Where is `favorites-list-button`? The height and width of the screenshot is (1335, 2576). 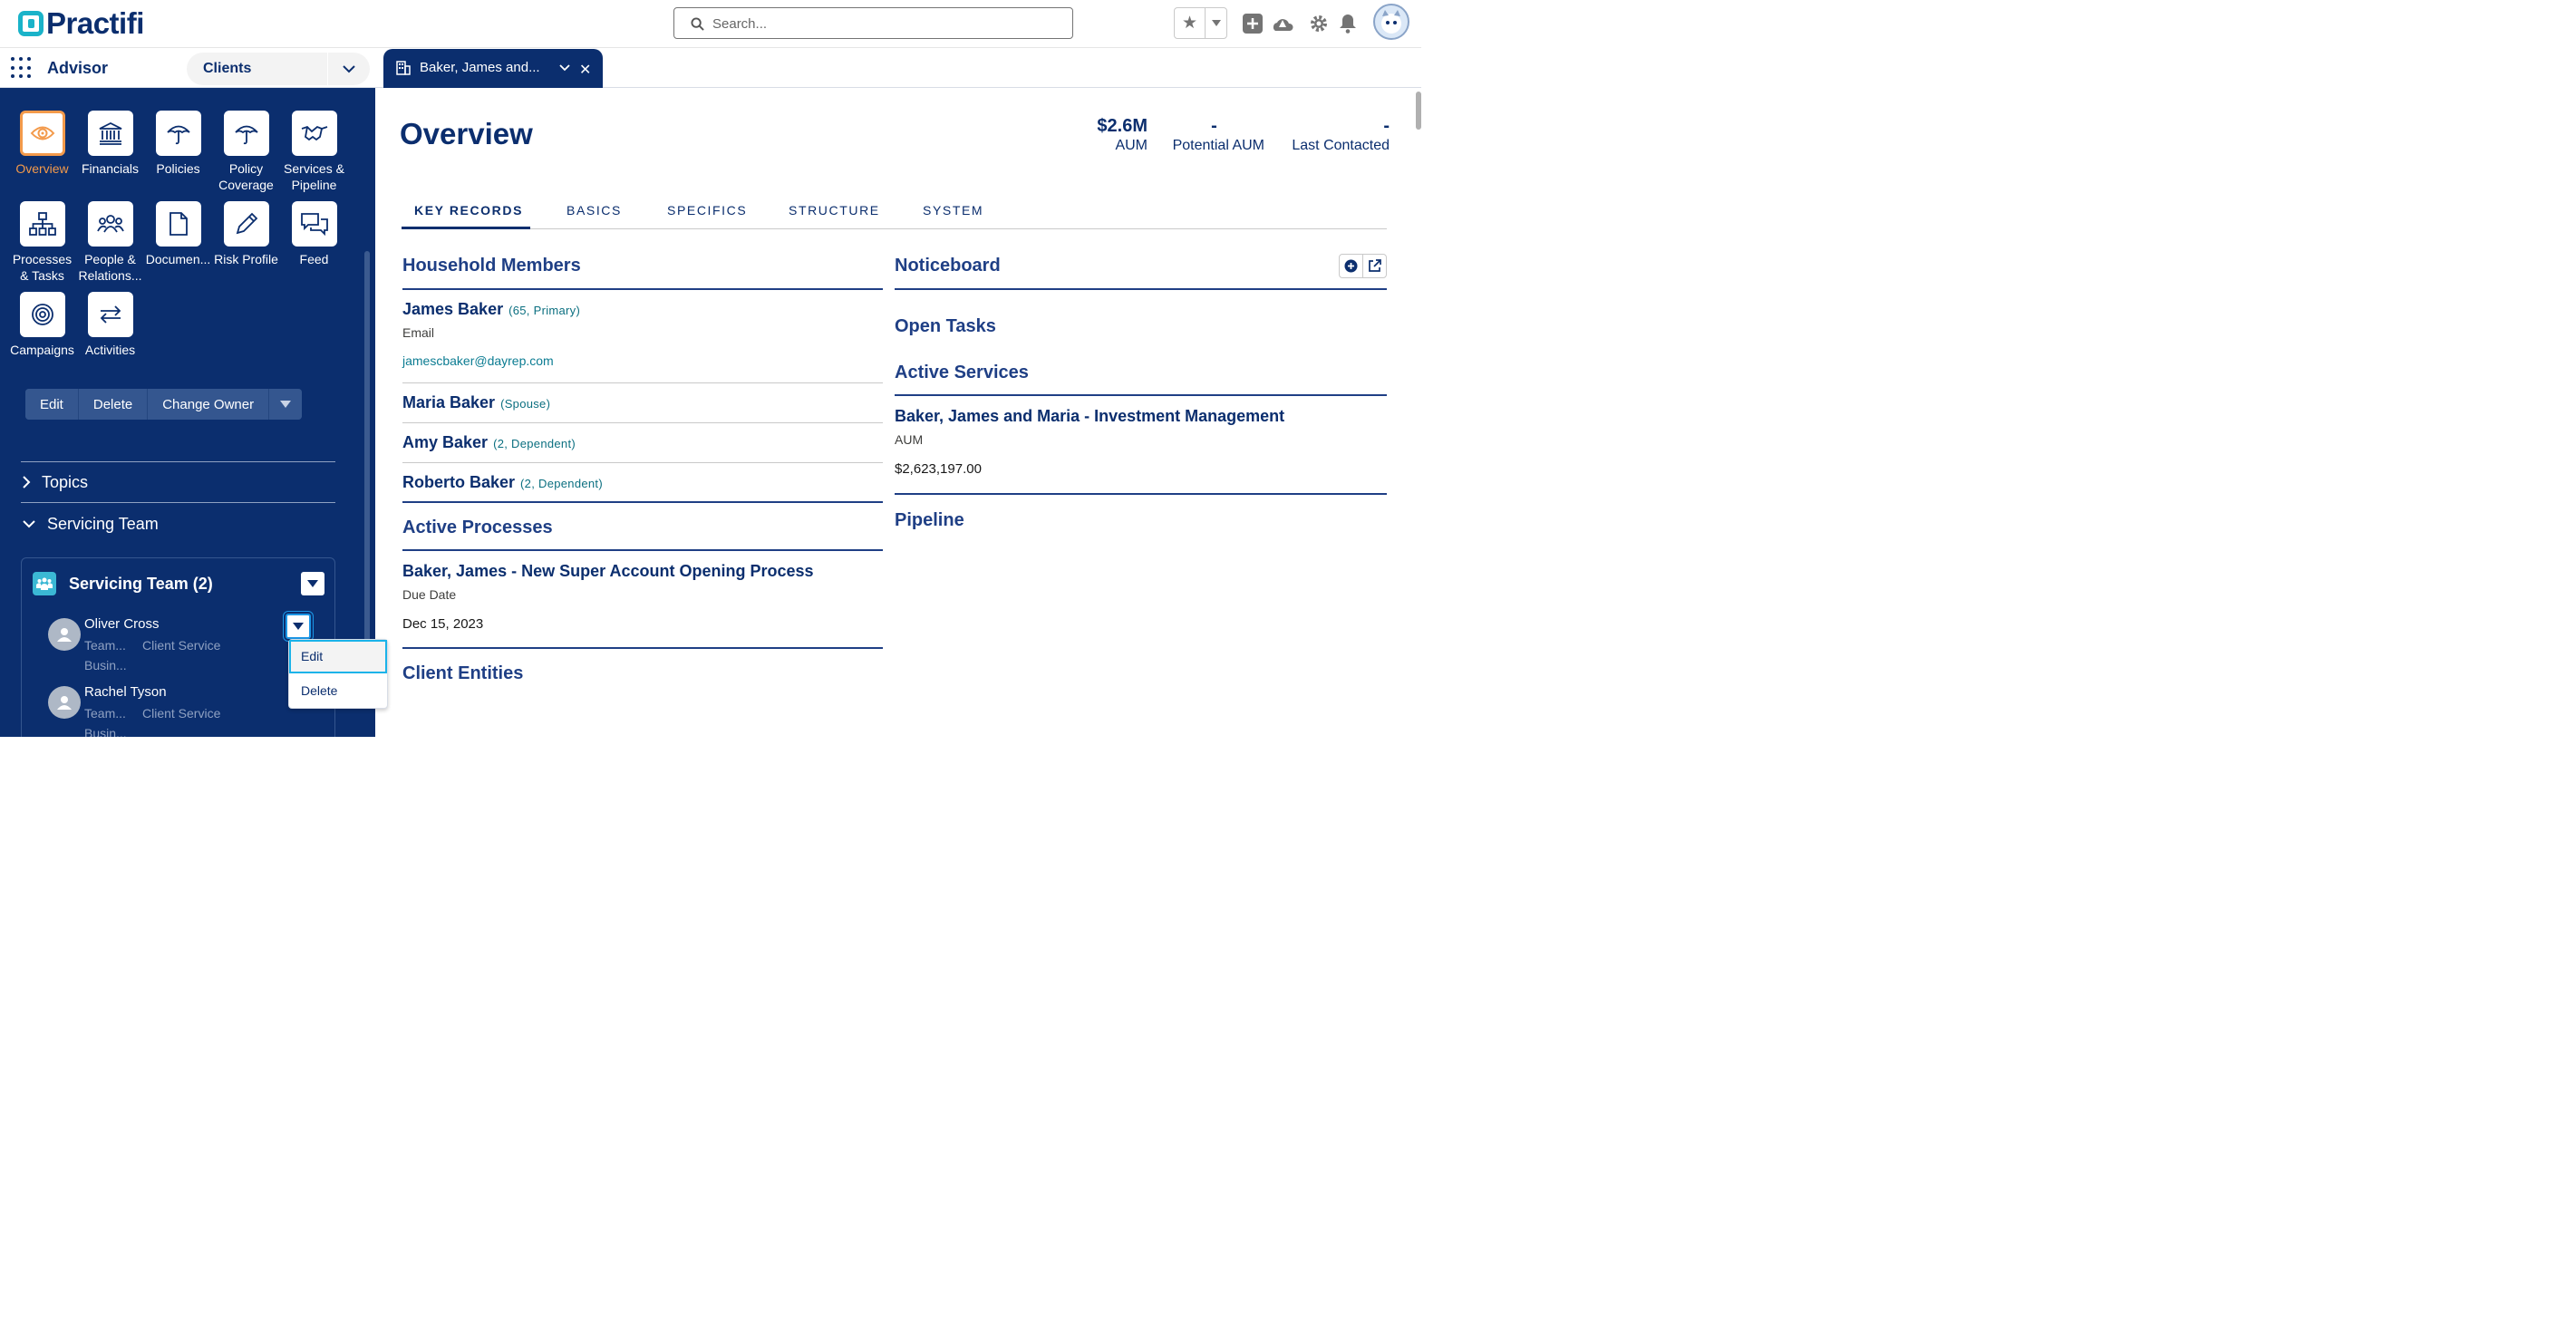
favorites-list-button is located at coordinates (1216, 23).